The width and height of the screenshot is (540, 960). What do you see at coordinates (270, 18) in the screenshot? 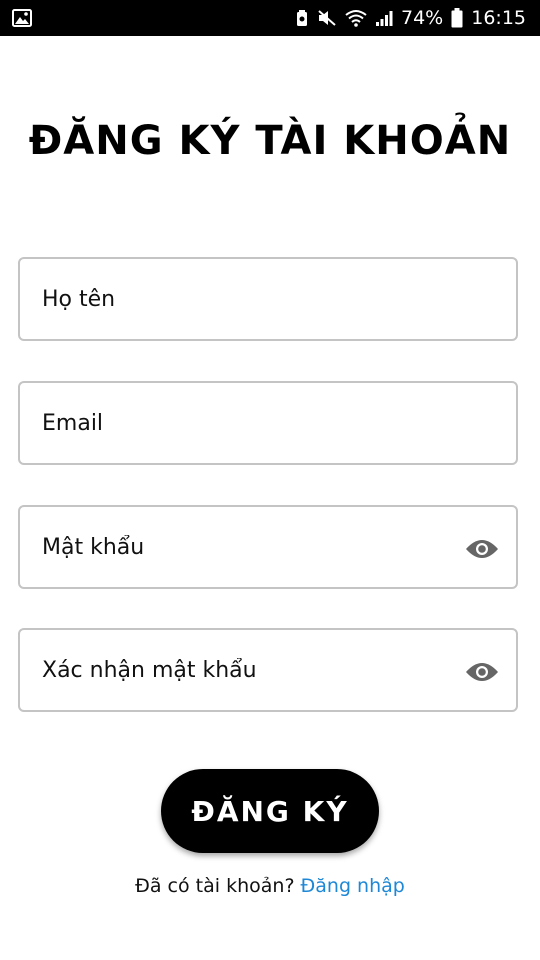
I see `status-bar: 74% 16:15` at bounding box center [270, 18].